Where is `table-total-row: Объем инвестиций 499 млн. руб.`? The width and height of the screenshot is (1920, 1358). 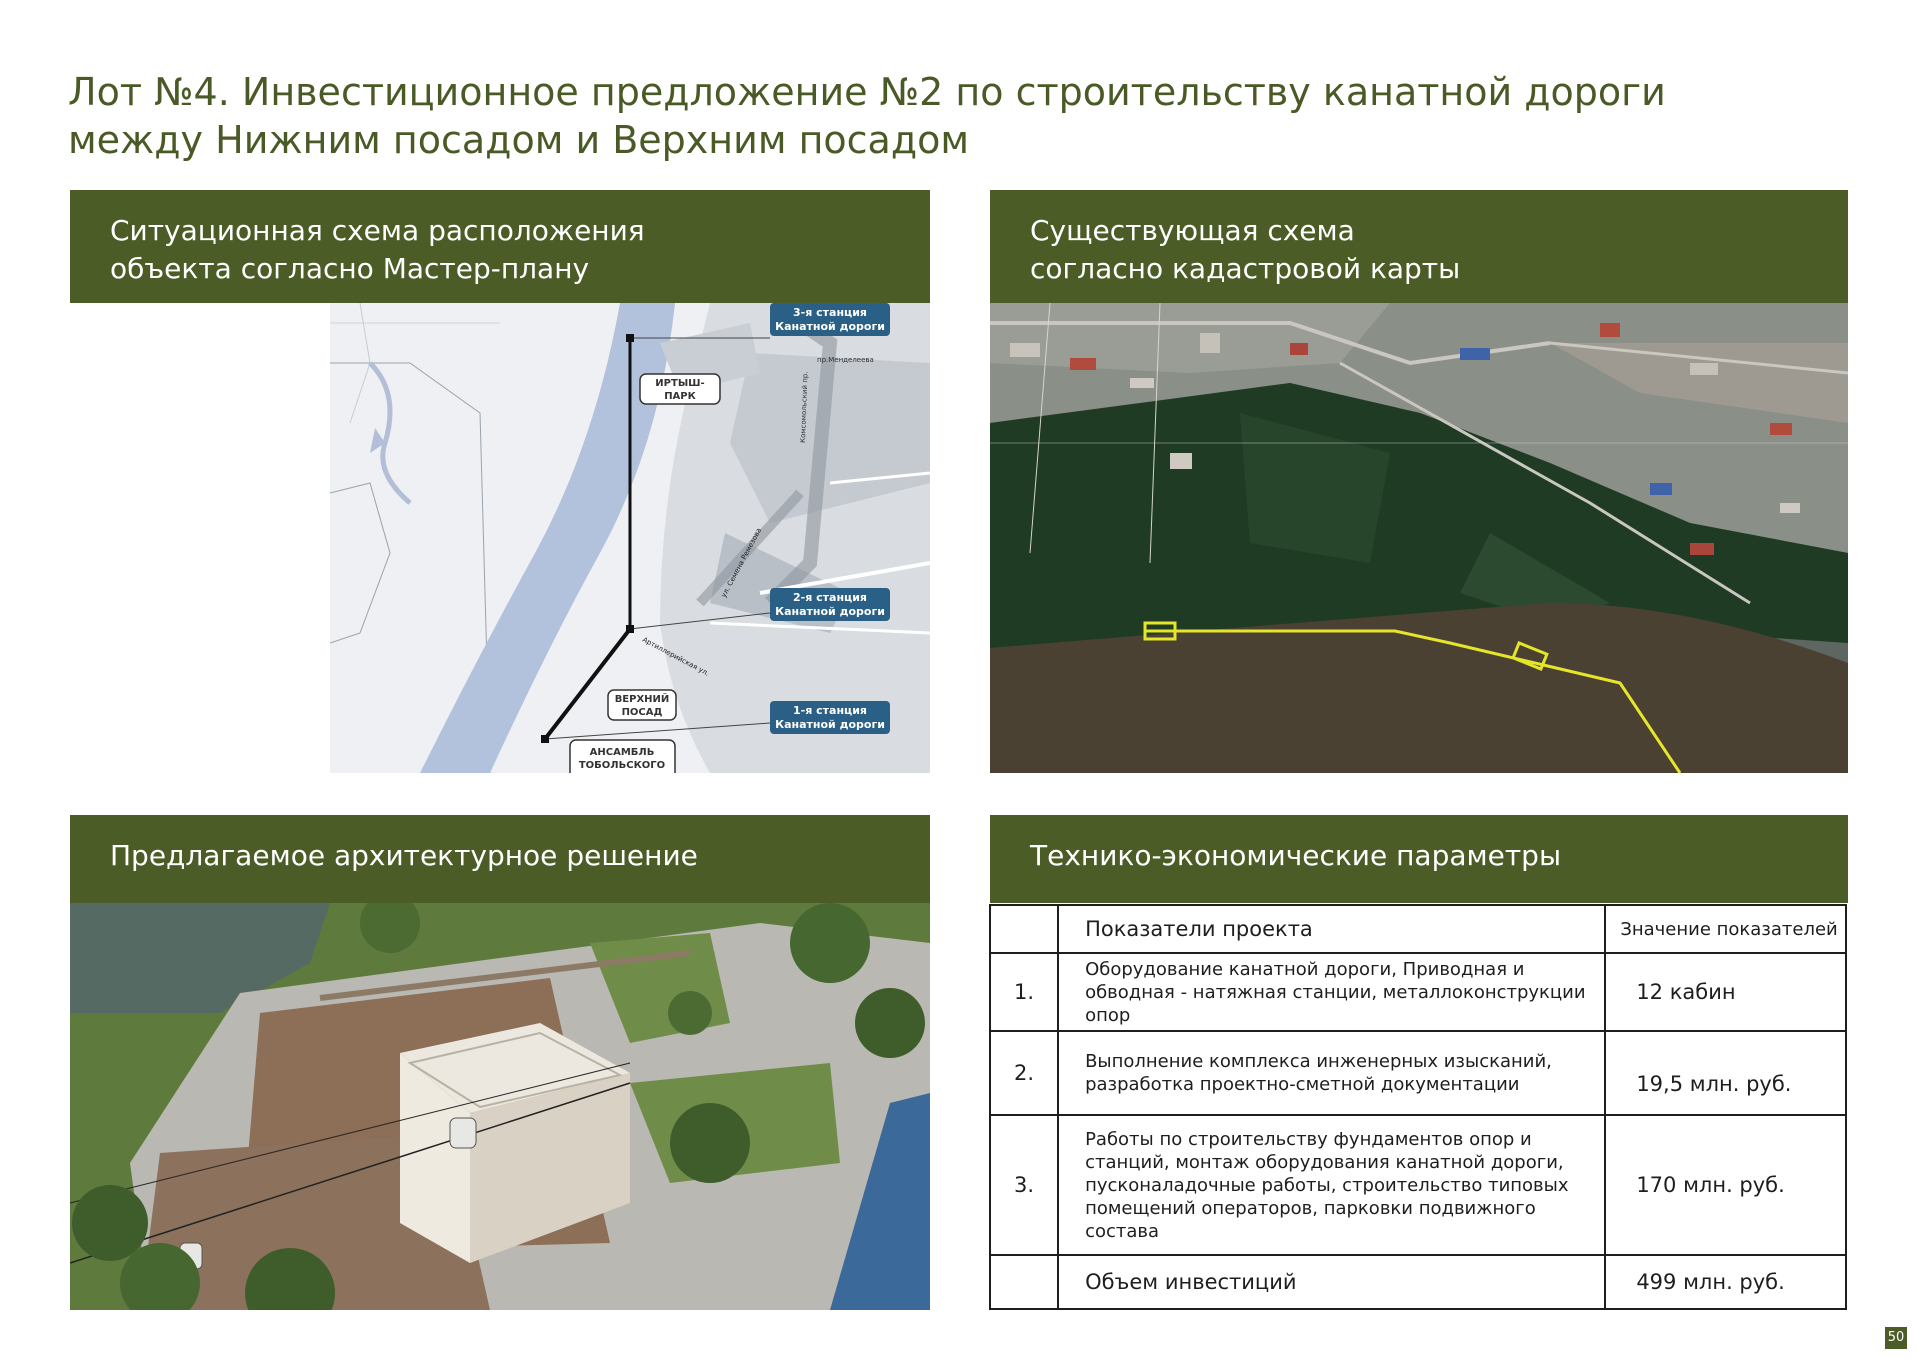 table-total-row: Объем инвестиций 499 млн. руб. is located at coordinates (1417, 1282).